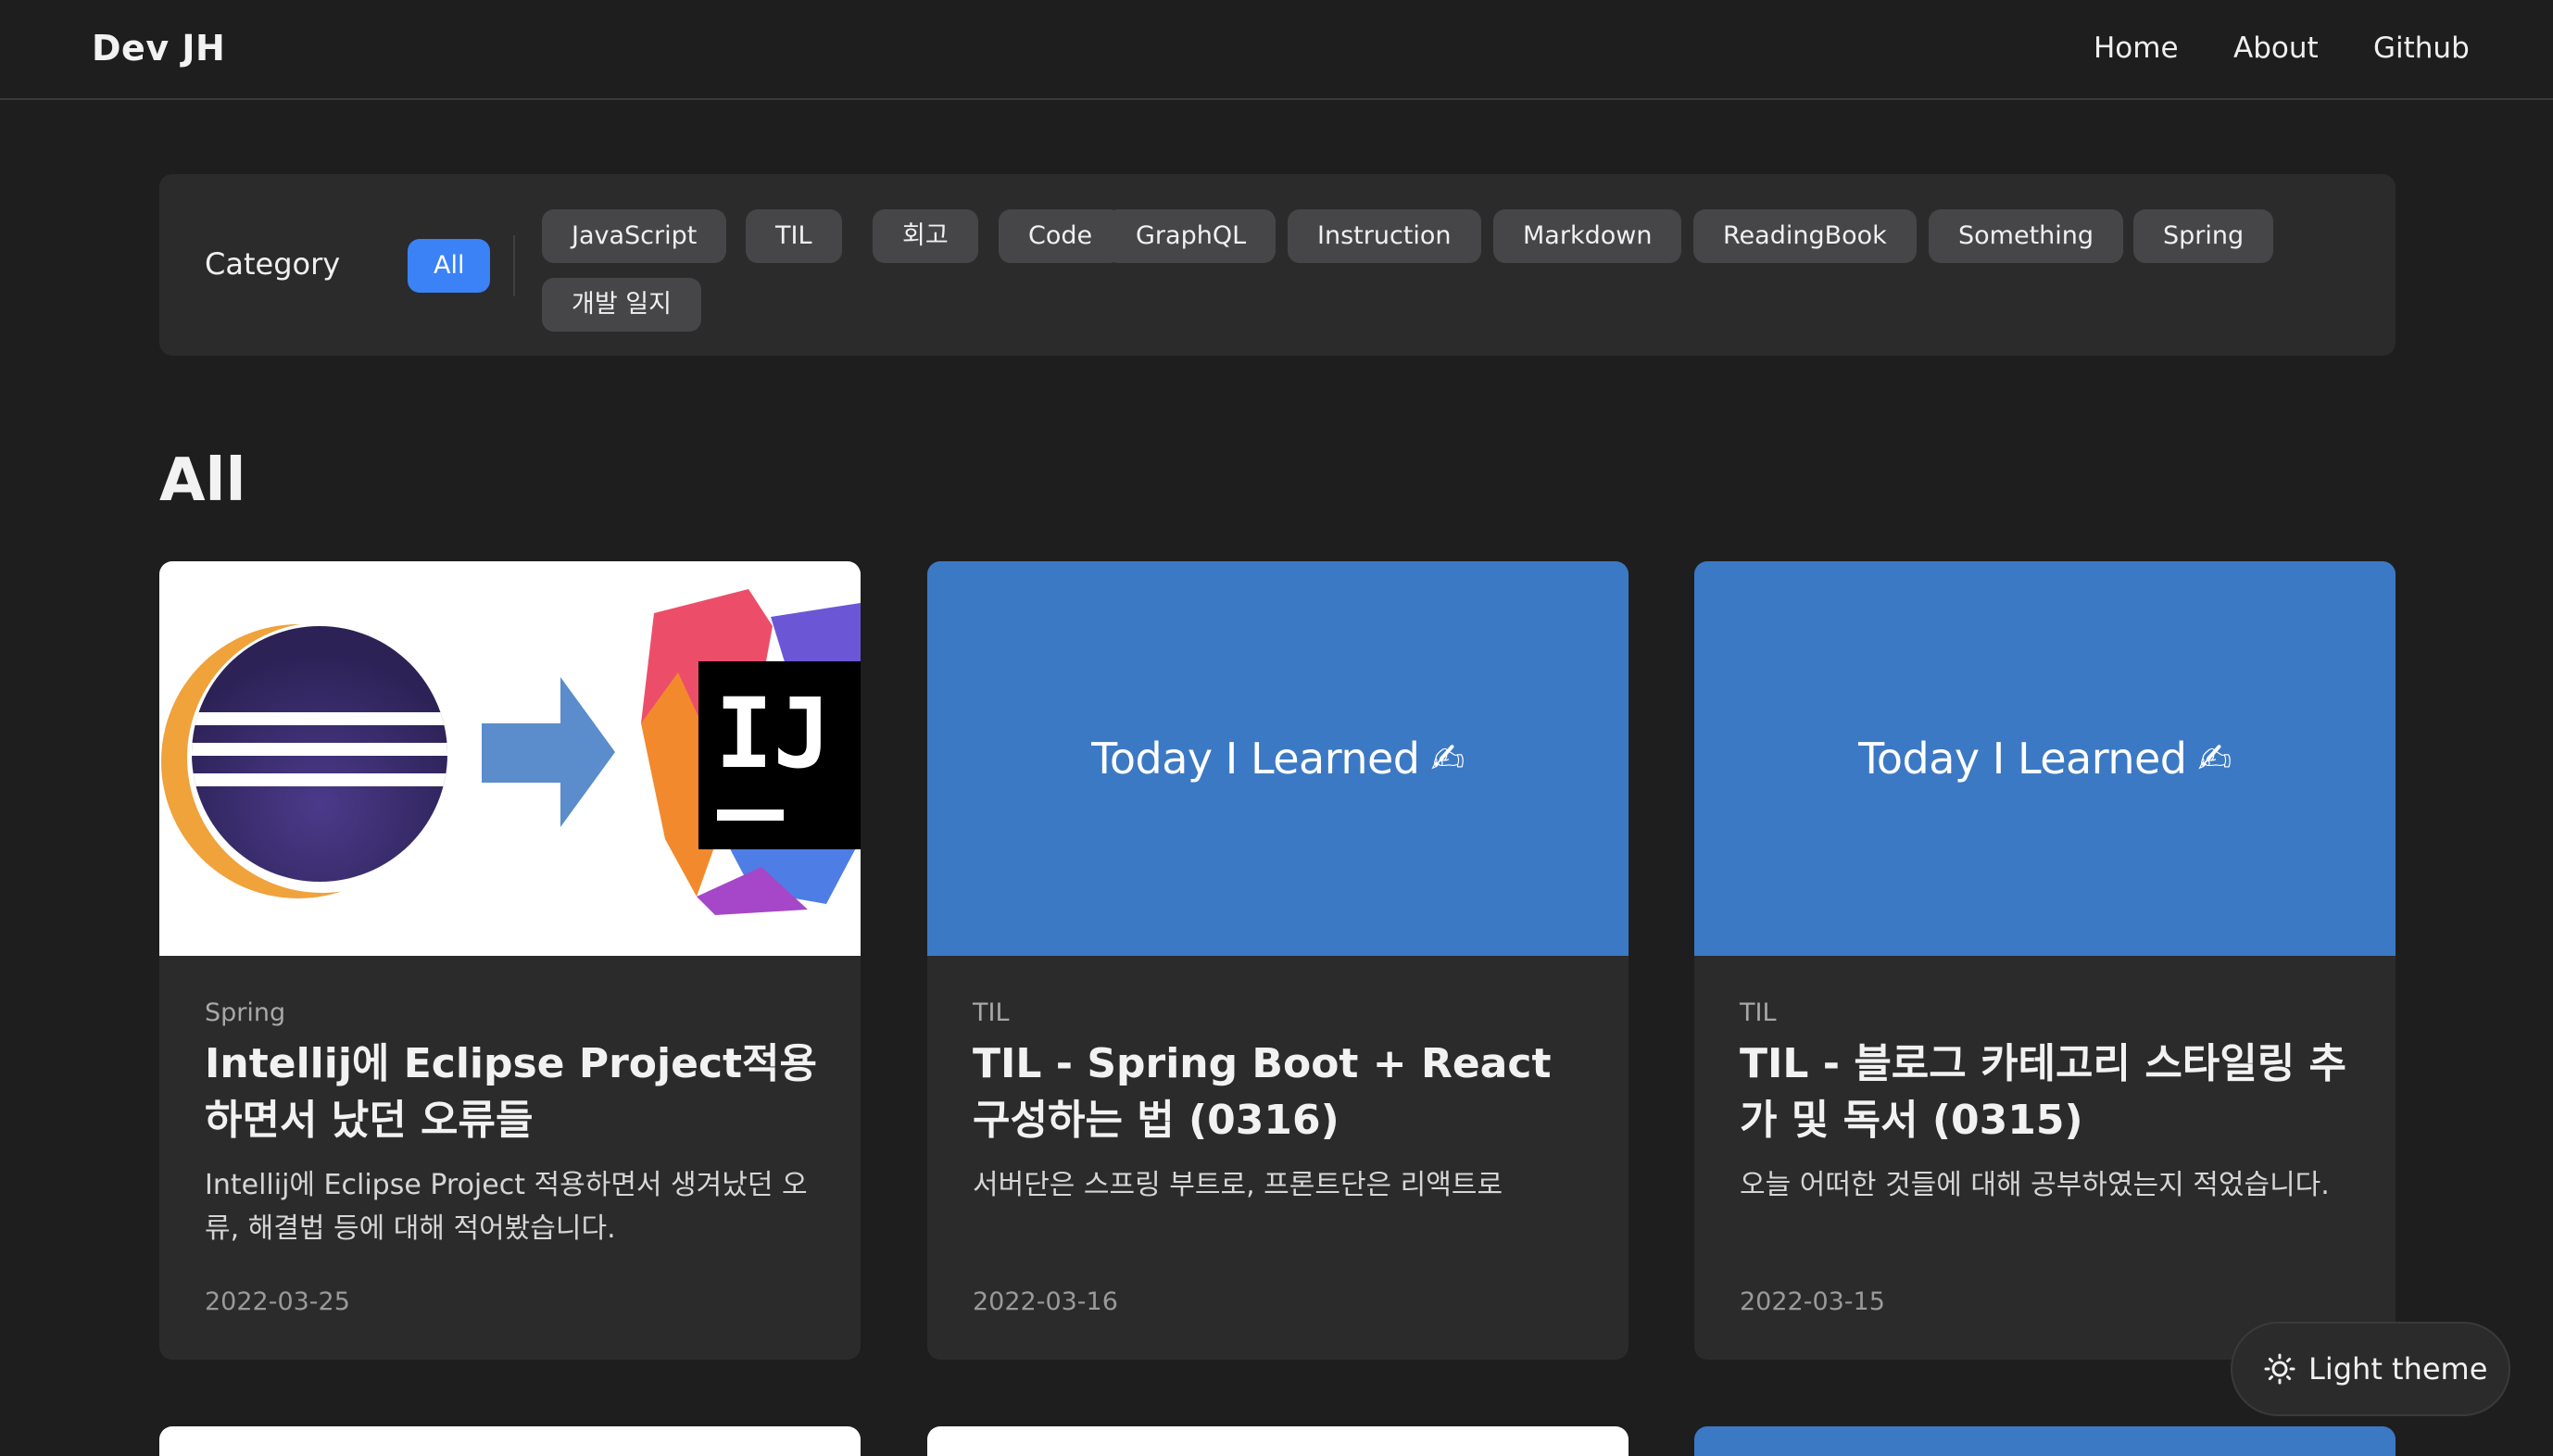 The image size is (2553, 1456). Describe the element at coordinates (1191, 236) in the screenshot. I see `category-chip-graphql: GraphQL` at that location.